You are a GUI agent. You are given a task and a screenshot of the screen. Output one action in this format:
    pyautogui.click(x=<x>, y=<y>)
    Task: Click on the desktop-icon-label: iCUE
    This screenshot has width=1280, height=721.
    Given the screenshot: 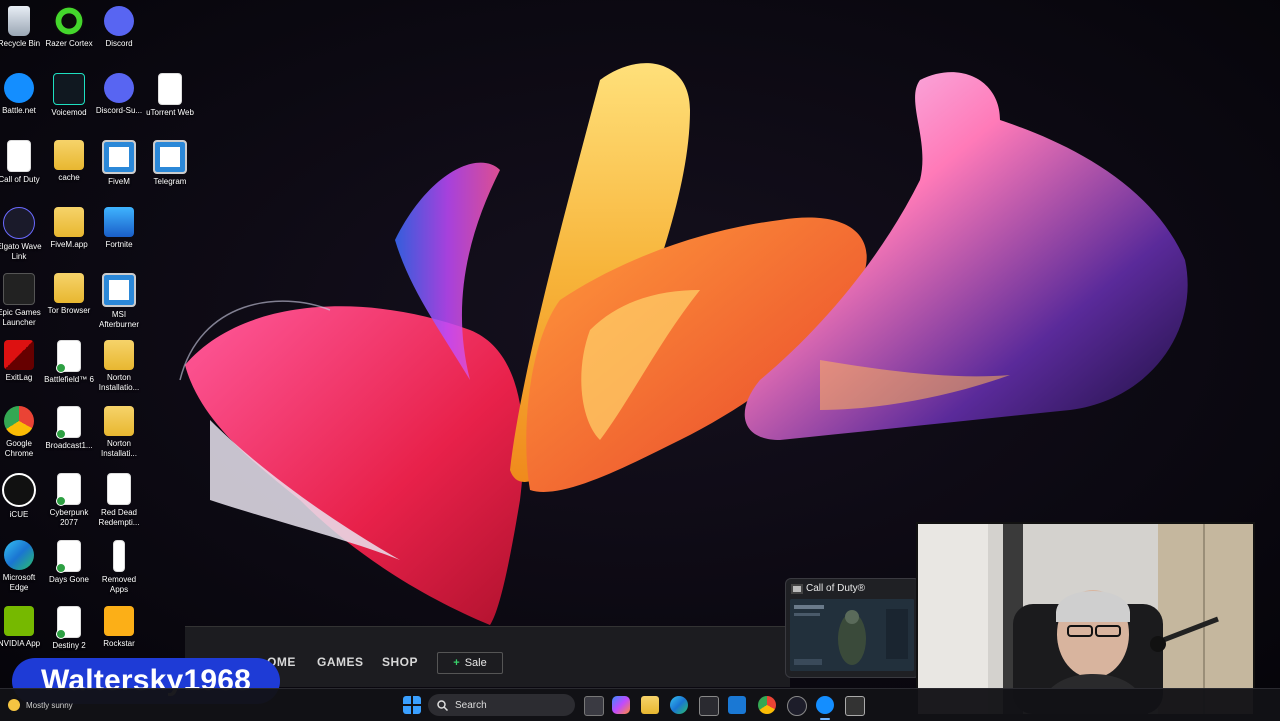 What is the action you would take?
    pyautogui.click(x=19, y=514)
    